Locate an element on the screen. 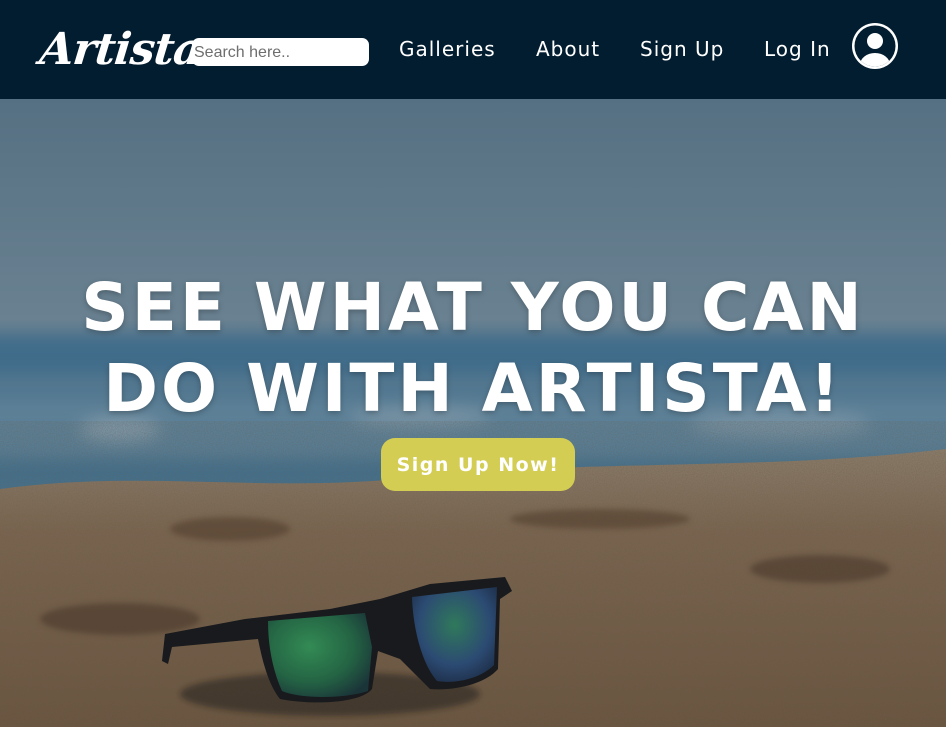  hero-headline-line-2: DO WITH ARTISTA! is located at coordinates (473, 388).